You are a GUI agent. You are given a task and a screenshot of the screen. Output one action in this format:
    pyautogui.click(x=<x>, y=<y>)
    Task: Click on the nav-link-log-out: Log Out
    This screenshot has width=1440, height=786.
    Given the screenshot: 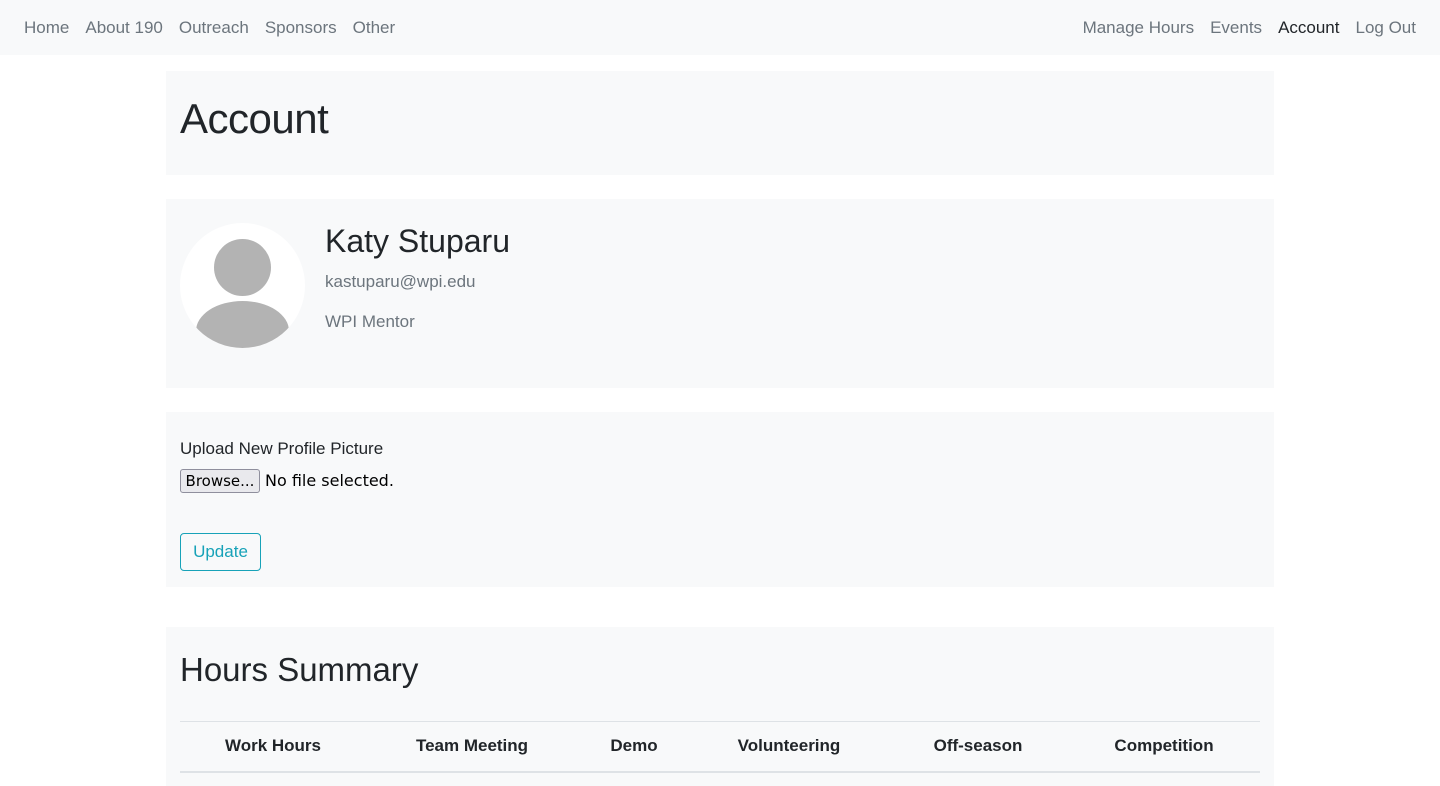 What is the action you would take?
    pyautogui.click(x=1386, y=28)
    